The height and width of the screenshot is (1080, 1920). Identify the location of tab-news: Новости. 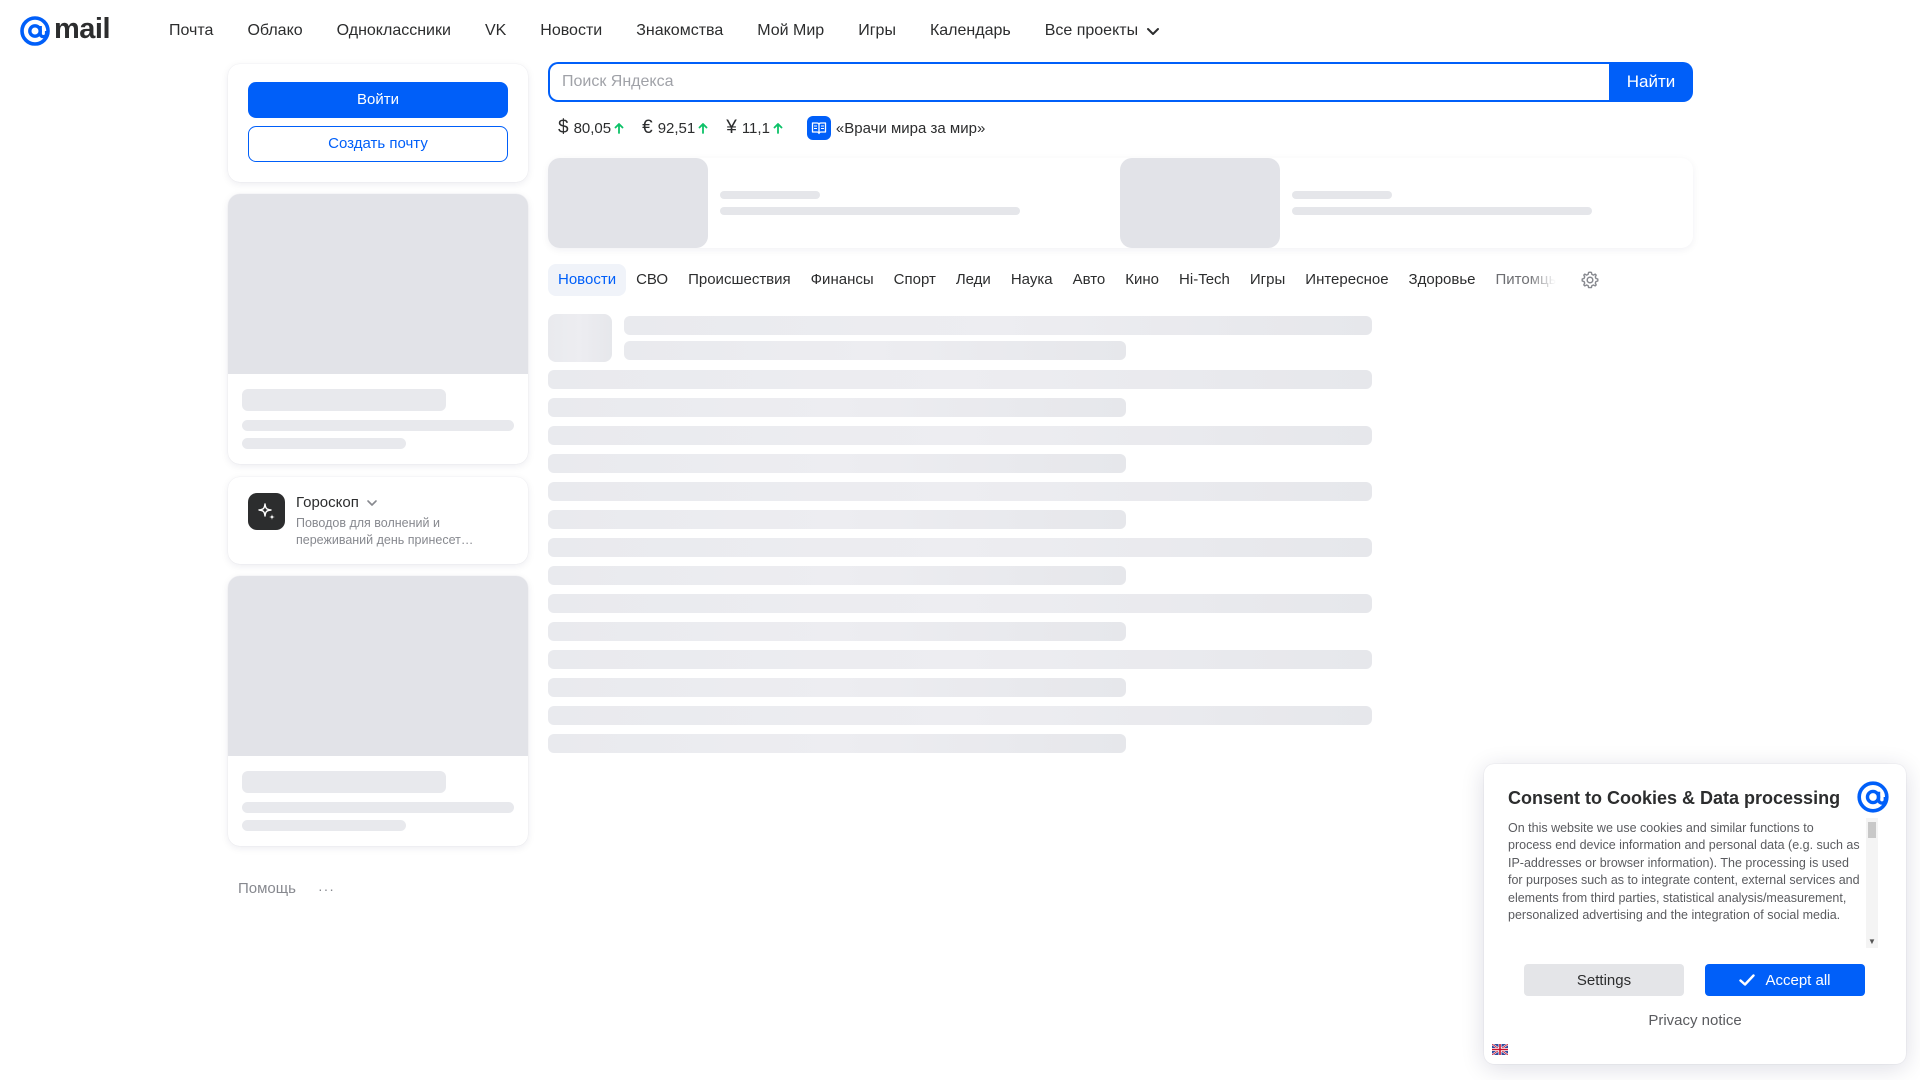
(587, 280).